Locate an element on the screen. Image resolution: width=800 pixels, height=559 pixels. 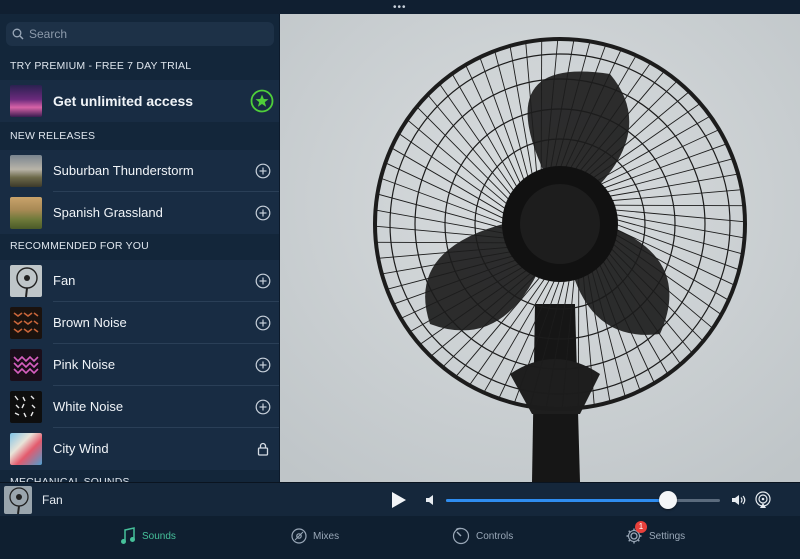
list-item: Suburban Thunderstorm is located at coordinates (139, 171).